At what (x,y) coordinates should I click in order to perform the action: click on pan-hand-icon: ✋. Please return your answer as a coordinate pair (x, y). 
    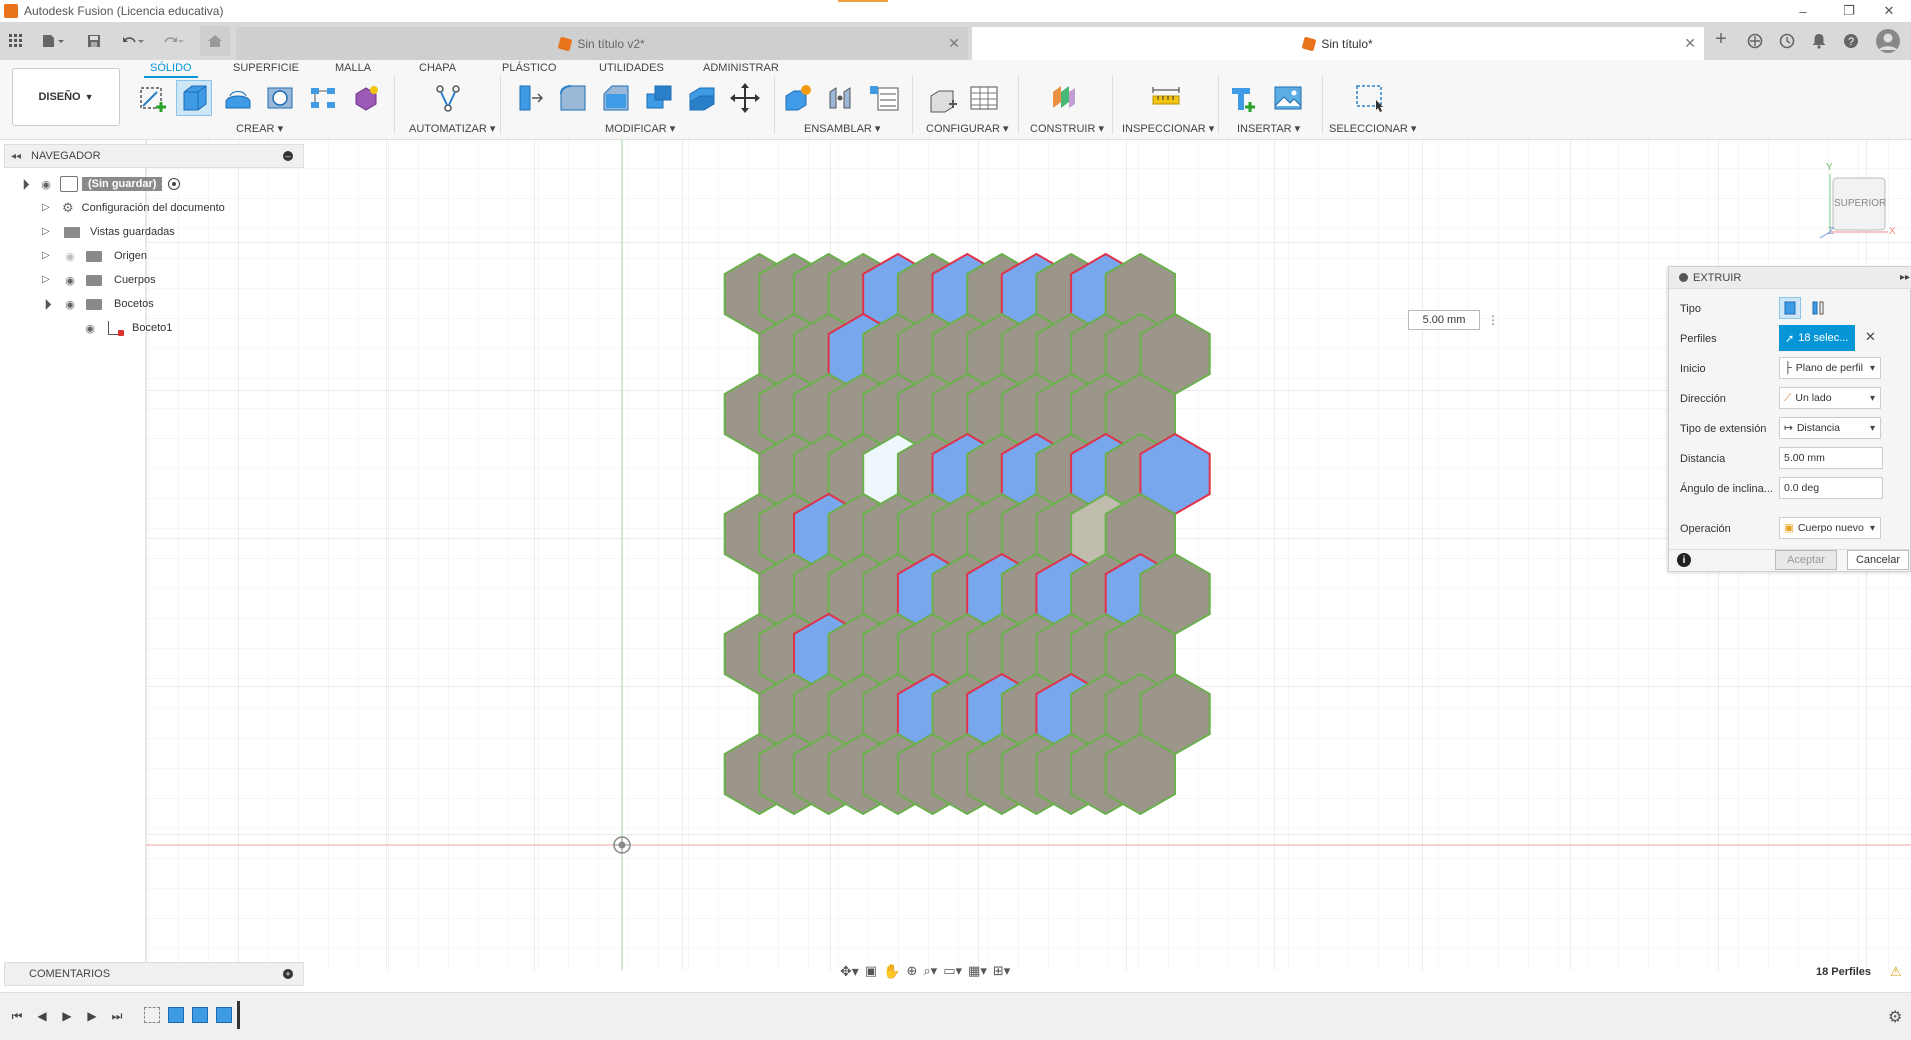
    Looking at the image, I should click on (891, 971).